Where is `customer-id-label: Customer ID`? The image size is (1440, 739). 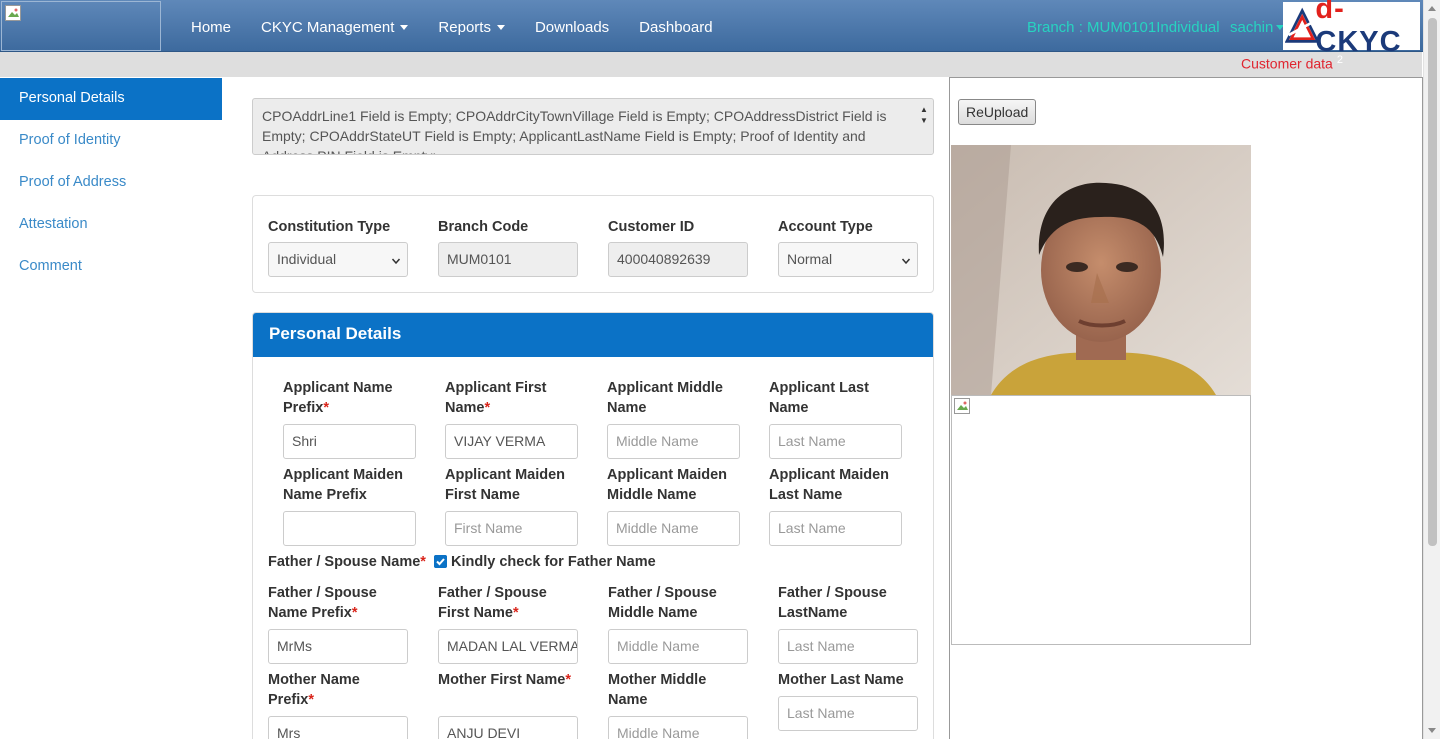
customer-id-label: Customer ID is located at coordinates (651, 227).